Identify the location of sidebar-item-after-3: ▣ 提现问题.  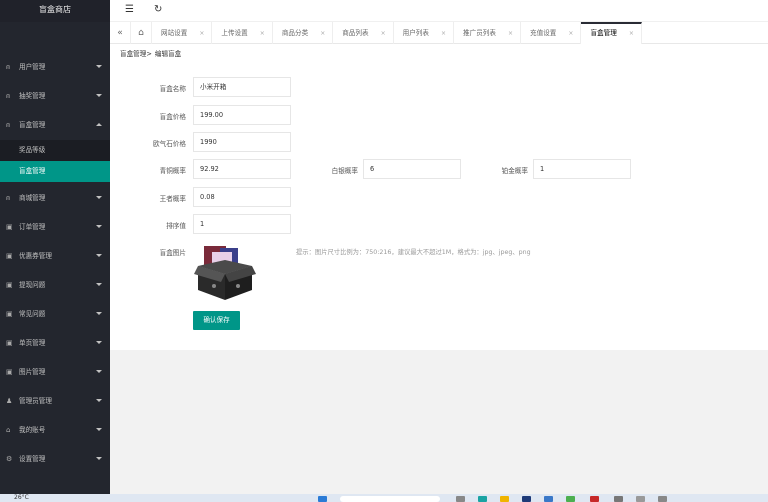
(55, 285).